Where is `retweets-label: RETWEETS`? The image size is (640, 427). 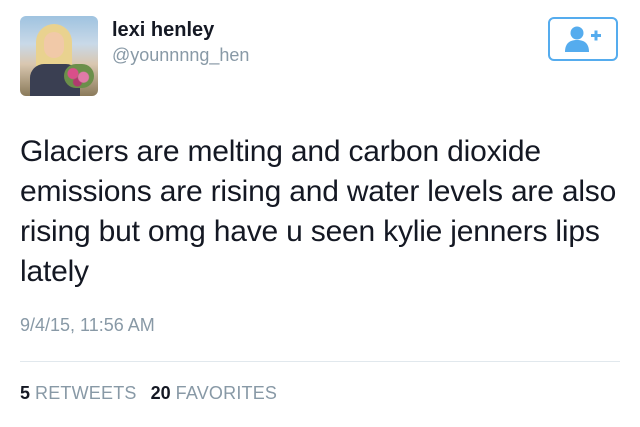 retweets-label: RETWEETS is located at coordinates (86, 393).